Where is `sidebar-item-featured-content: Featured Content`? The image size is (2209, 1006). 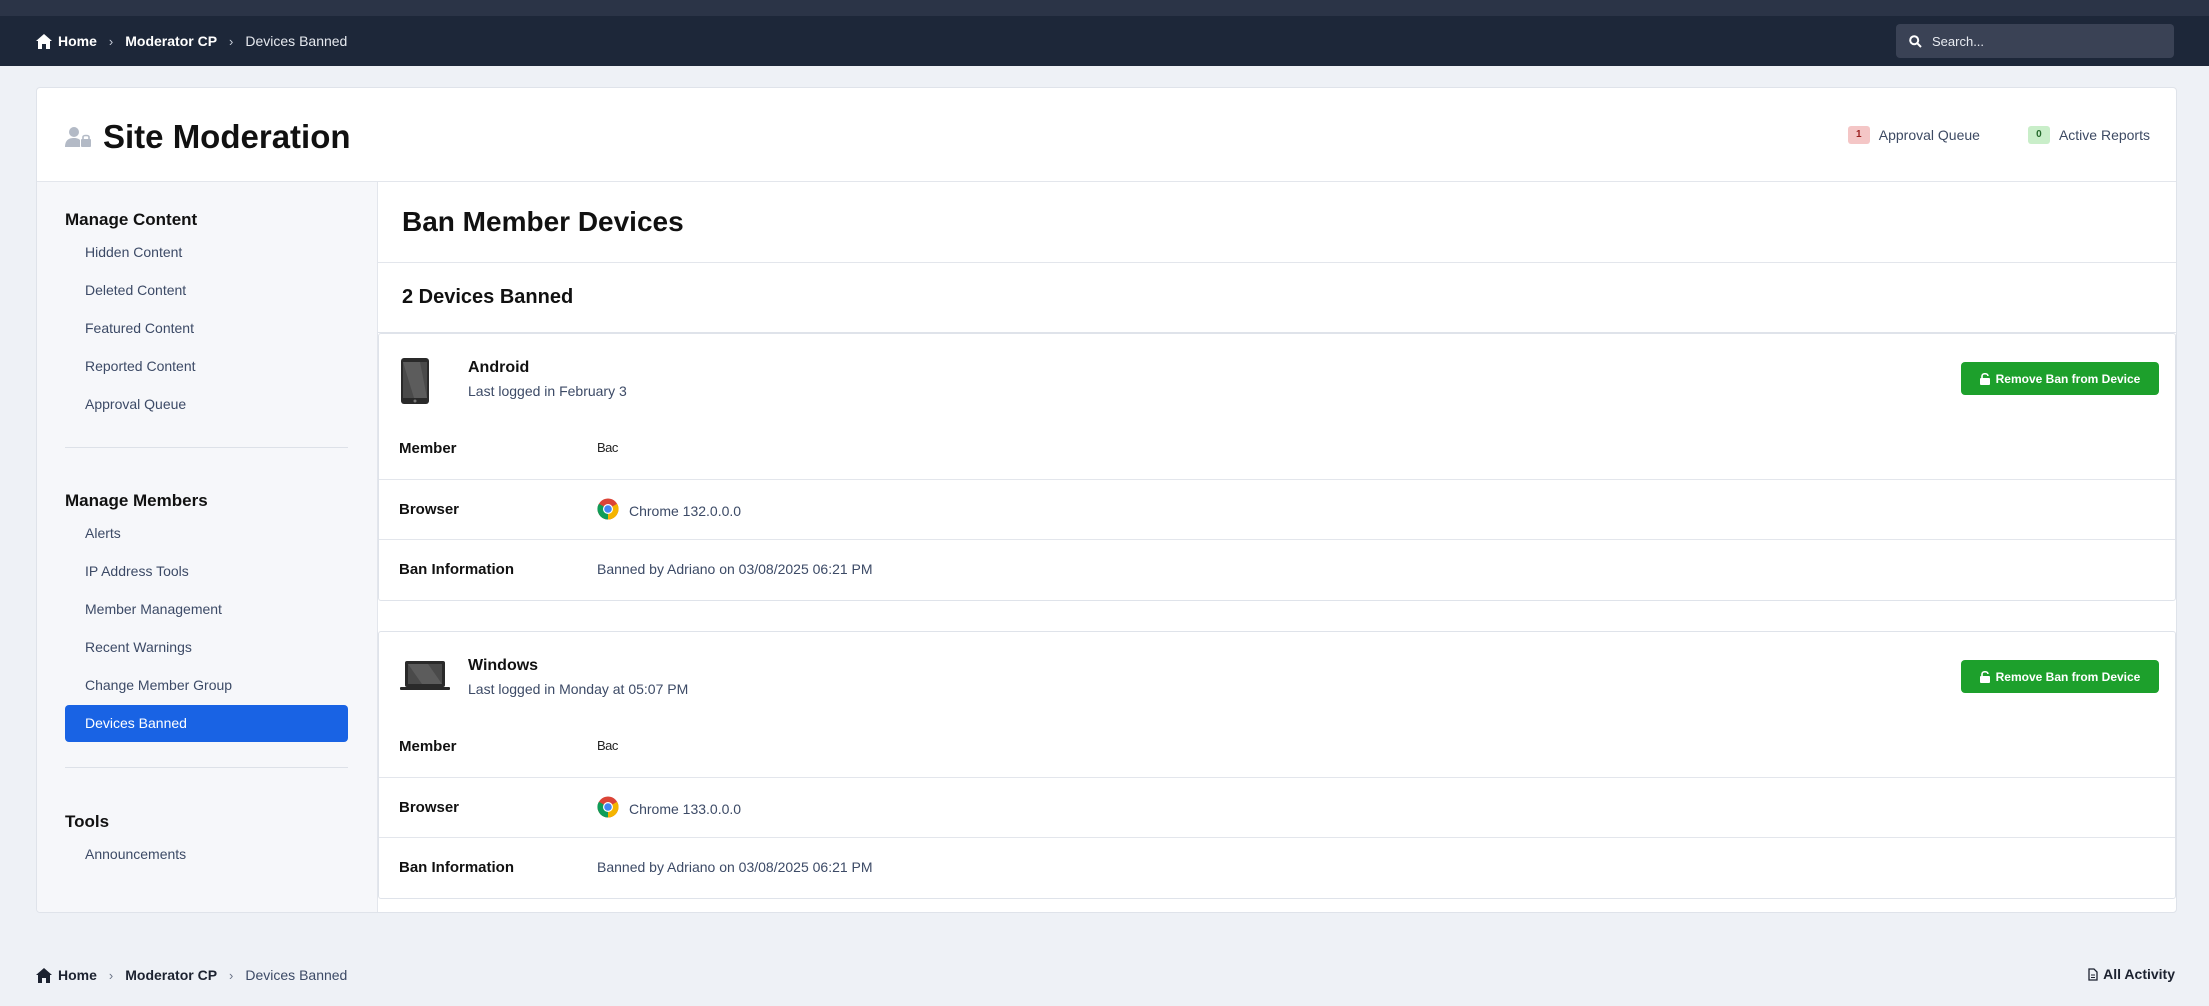
sidebar-item-featured-content: Featured Content is located at coordinates (206, 328).